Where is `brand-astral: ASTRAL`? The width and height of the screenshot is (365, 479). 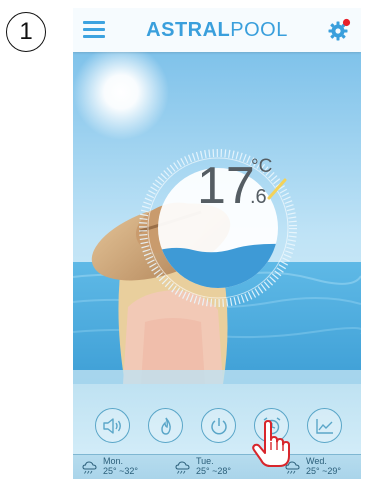 brand-astral: ASTRAL is located at coordinates (188, 30).